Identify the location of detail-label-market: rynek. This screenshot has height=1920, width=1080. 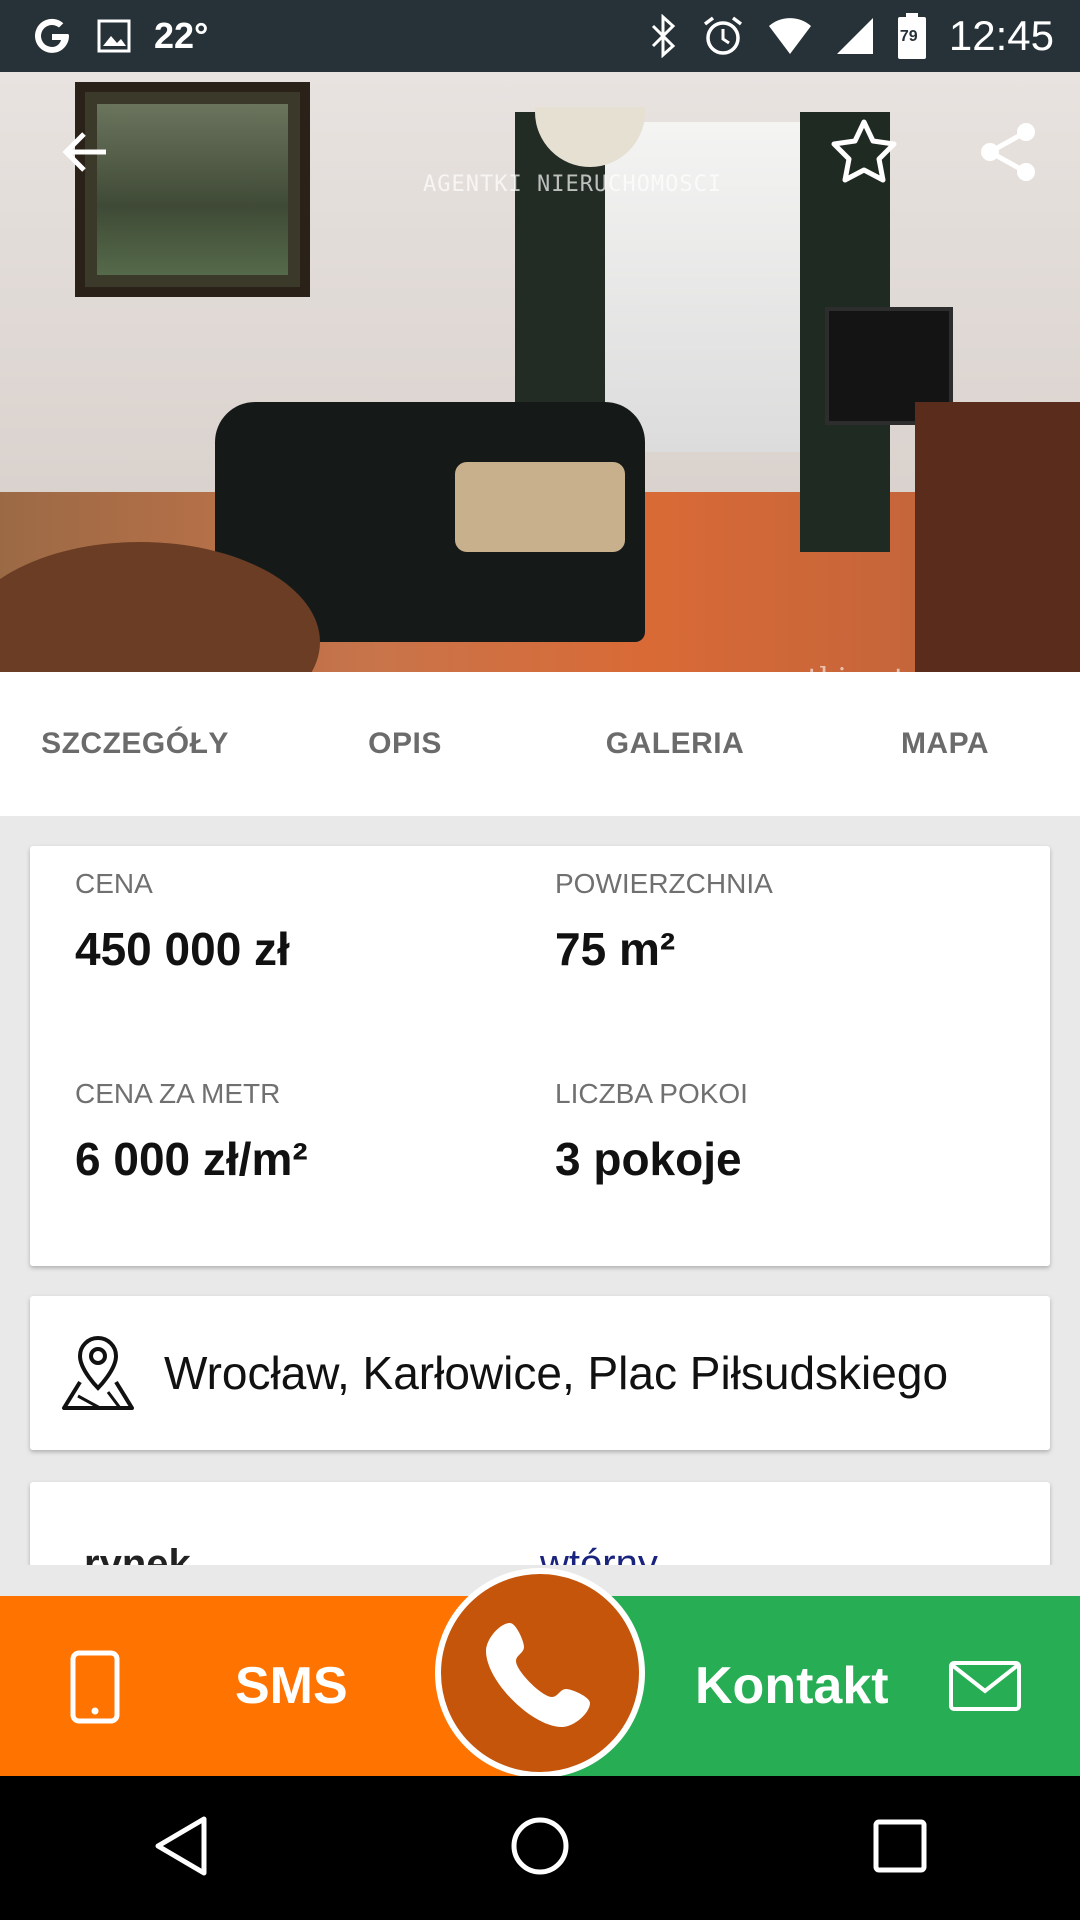
(137, 1553).